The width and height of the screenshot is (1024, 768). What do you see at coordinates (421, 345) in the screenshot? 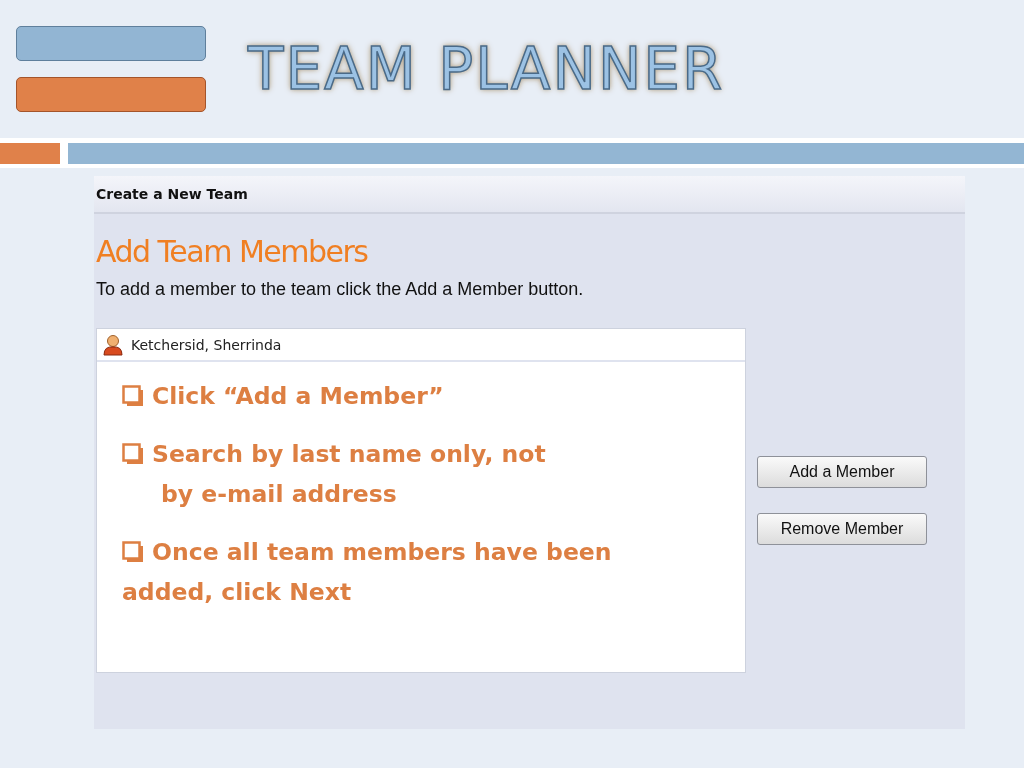
I see `member-row: Ketchersid, Sherrinda` at bounding box center [421, 345].